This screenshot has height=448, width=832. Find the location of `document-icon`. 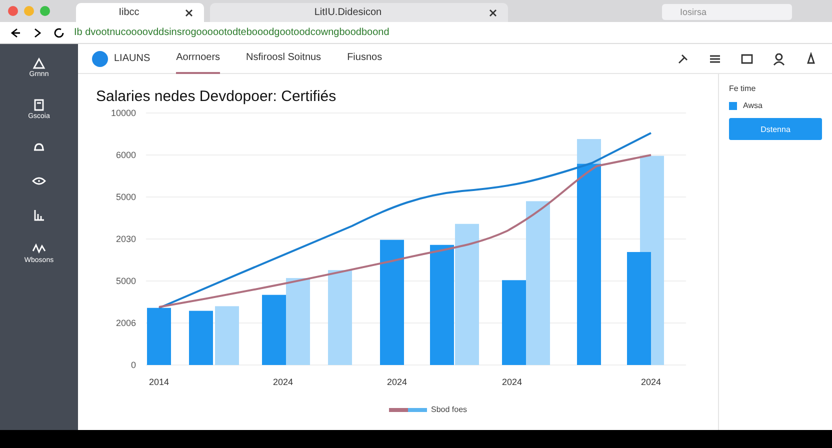

document-icon is located at coordinates (39, 105).